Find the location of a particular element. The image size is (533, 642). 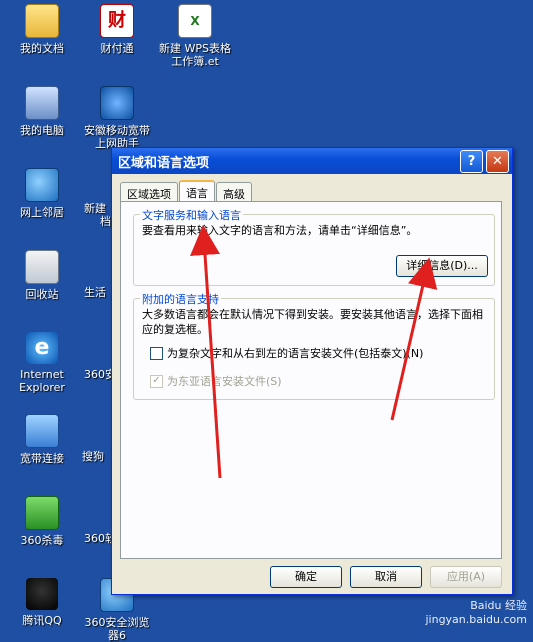

broadband-icon is located at coordinates (42, 431).